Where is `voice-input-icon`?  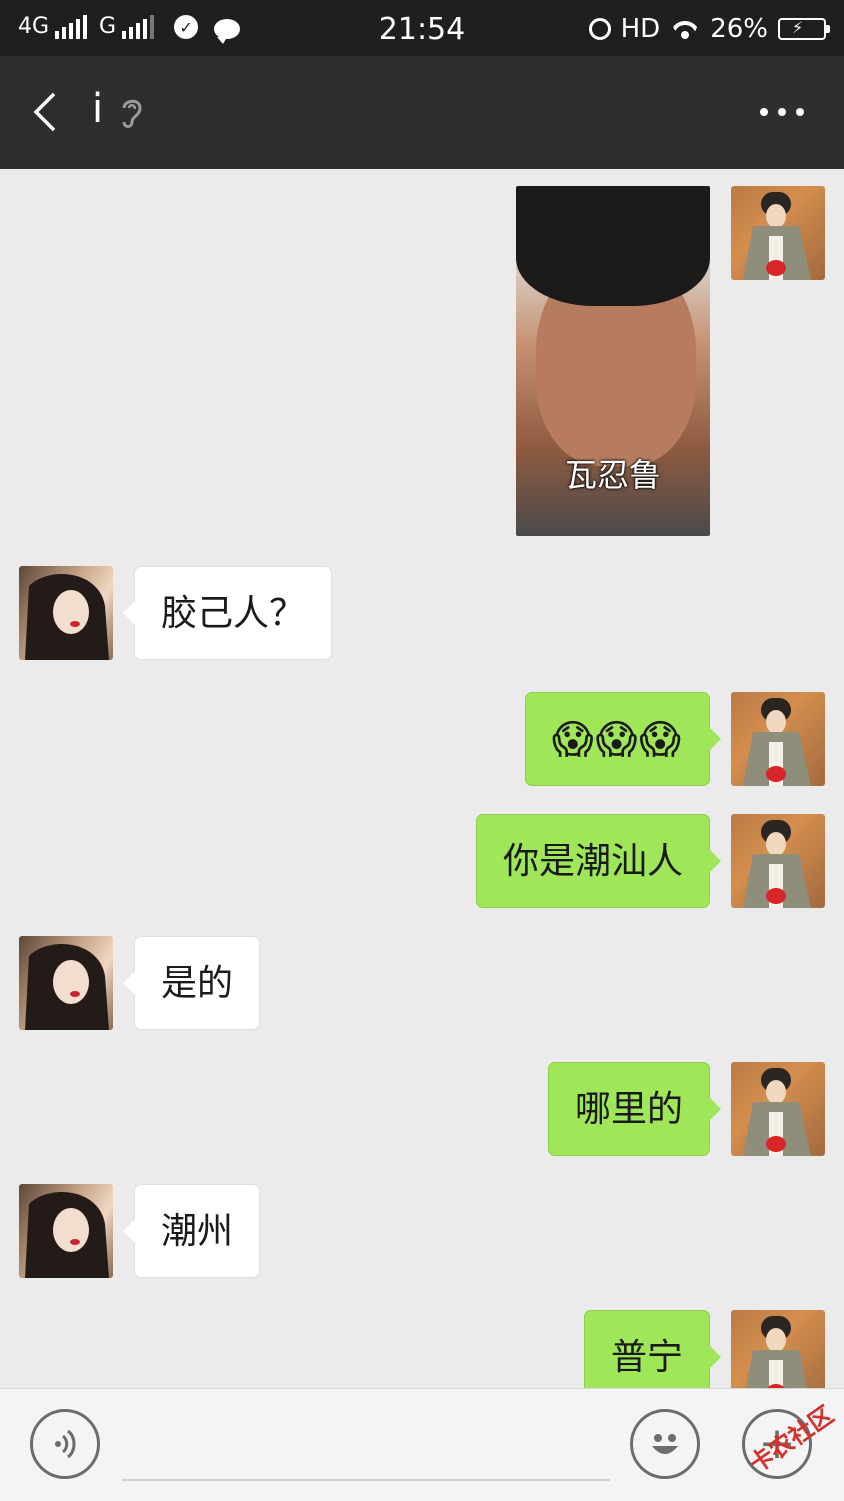
voice-input-icon is located at coordinates (65, 1444).